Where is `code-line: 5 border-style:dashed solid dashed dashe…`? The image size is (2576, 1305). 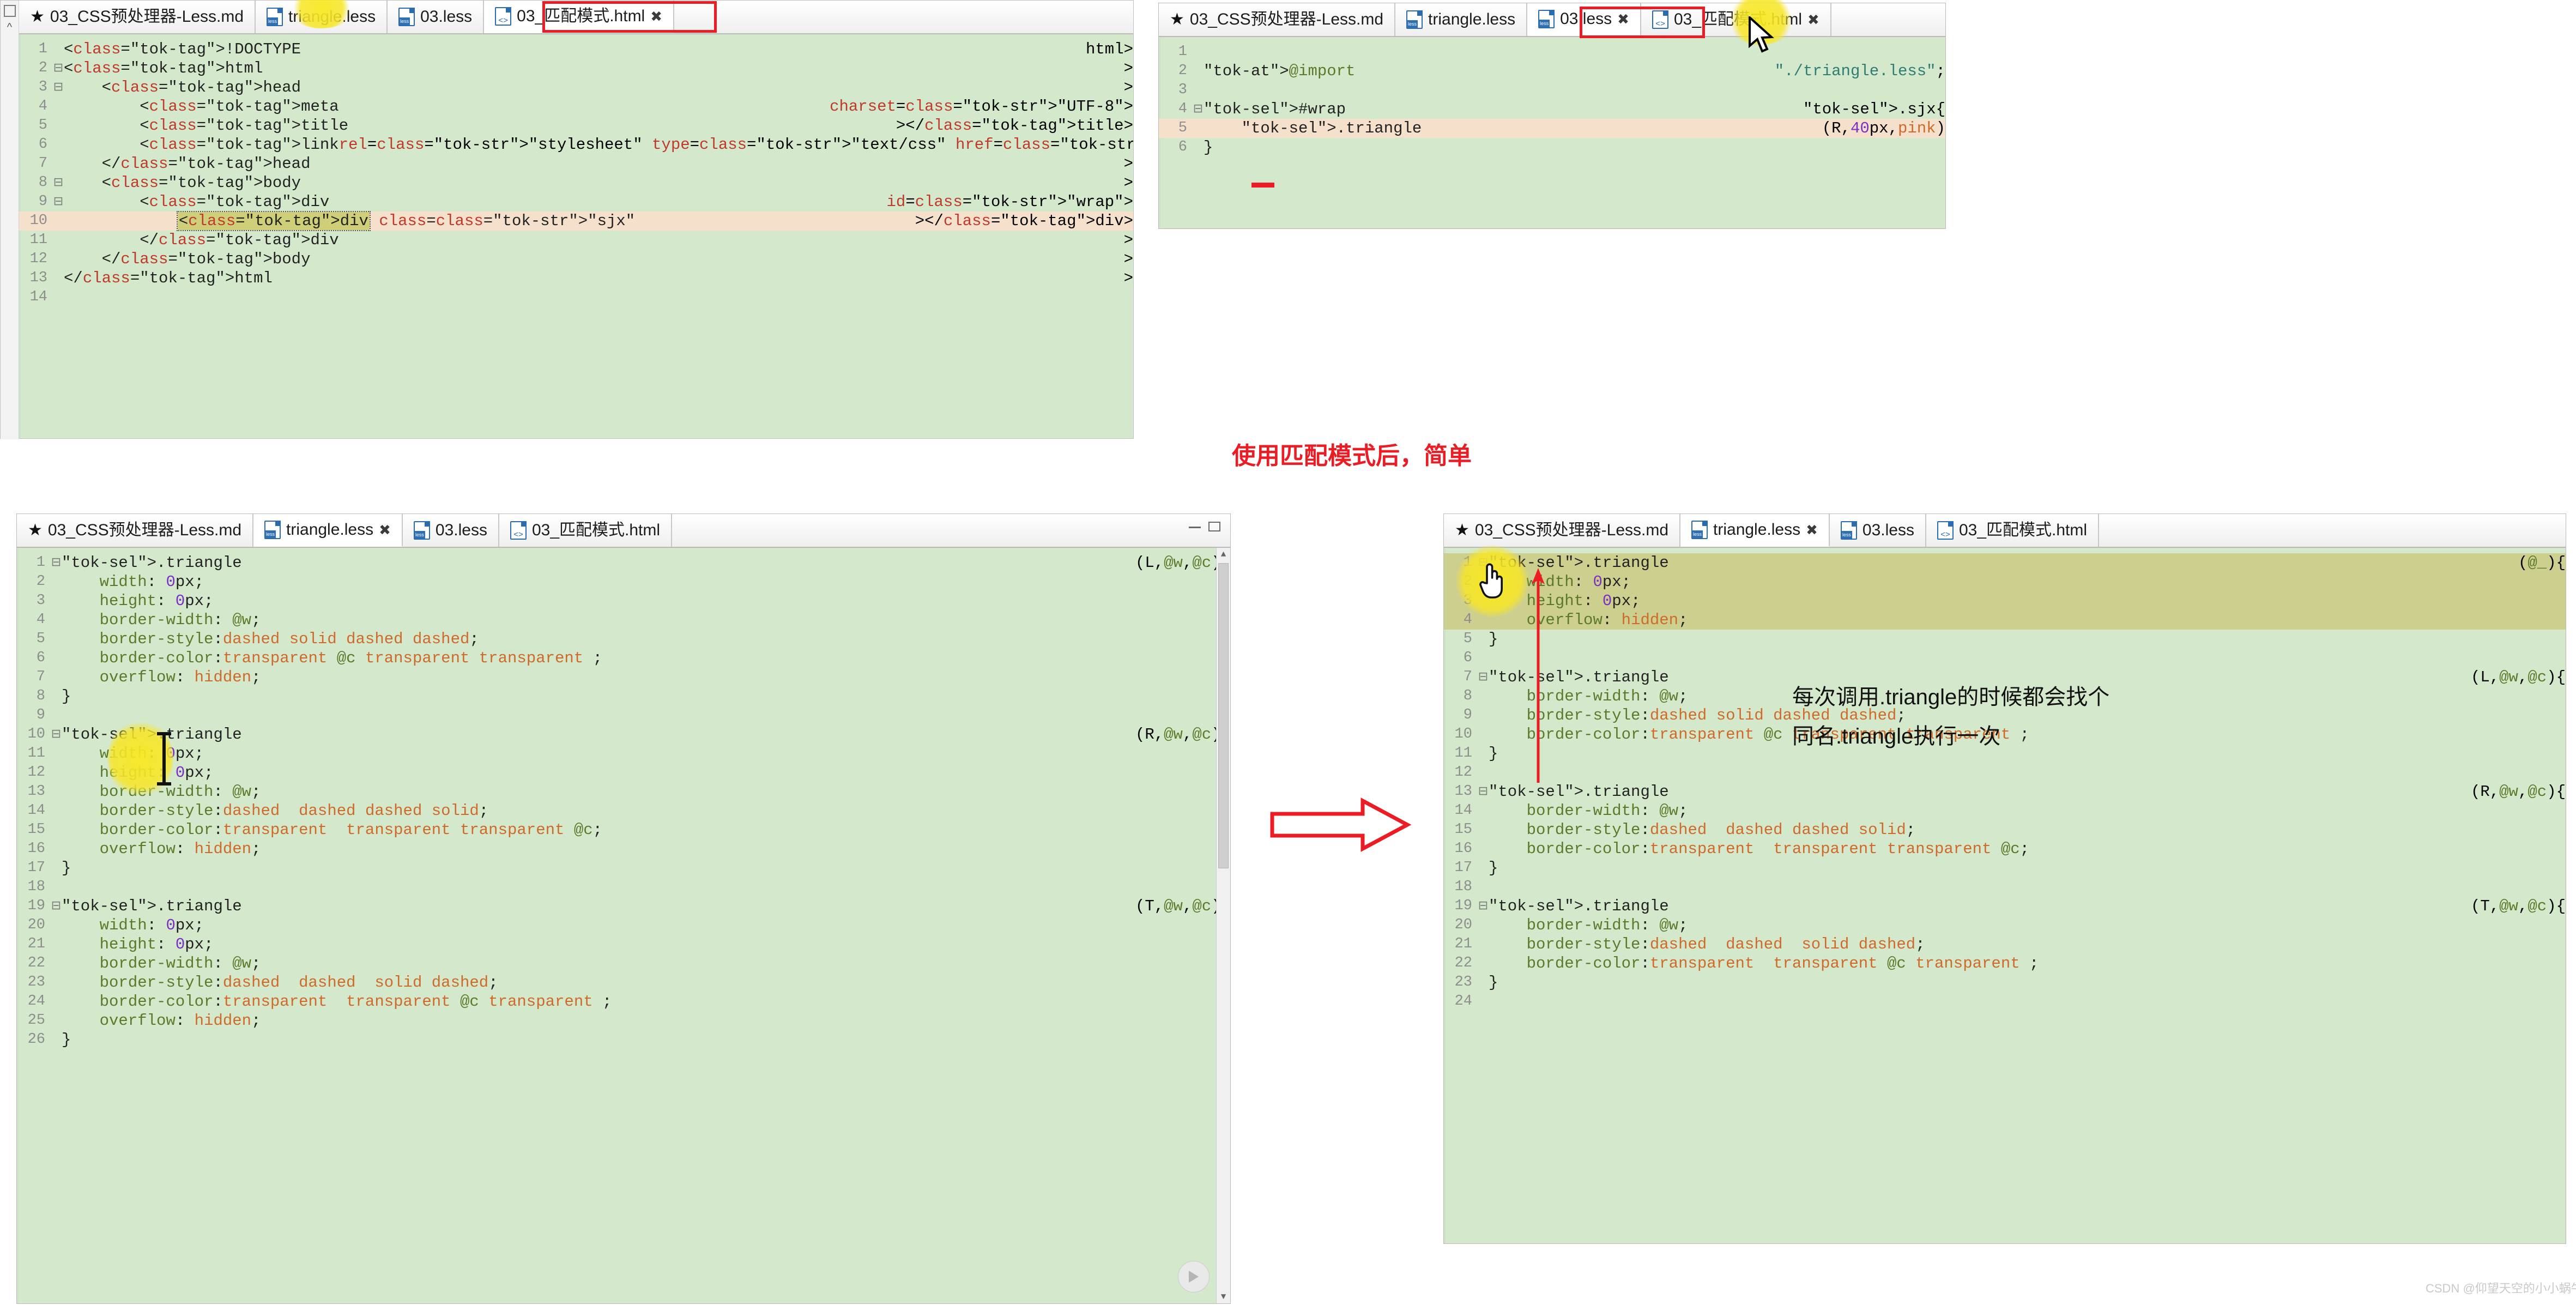
code-line: 5 border-style:dashed solid dashed dashe… is located at coordinates (623, 639).